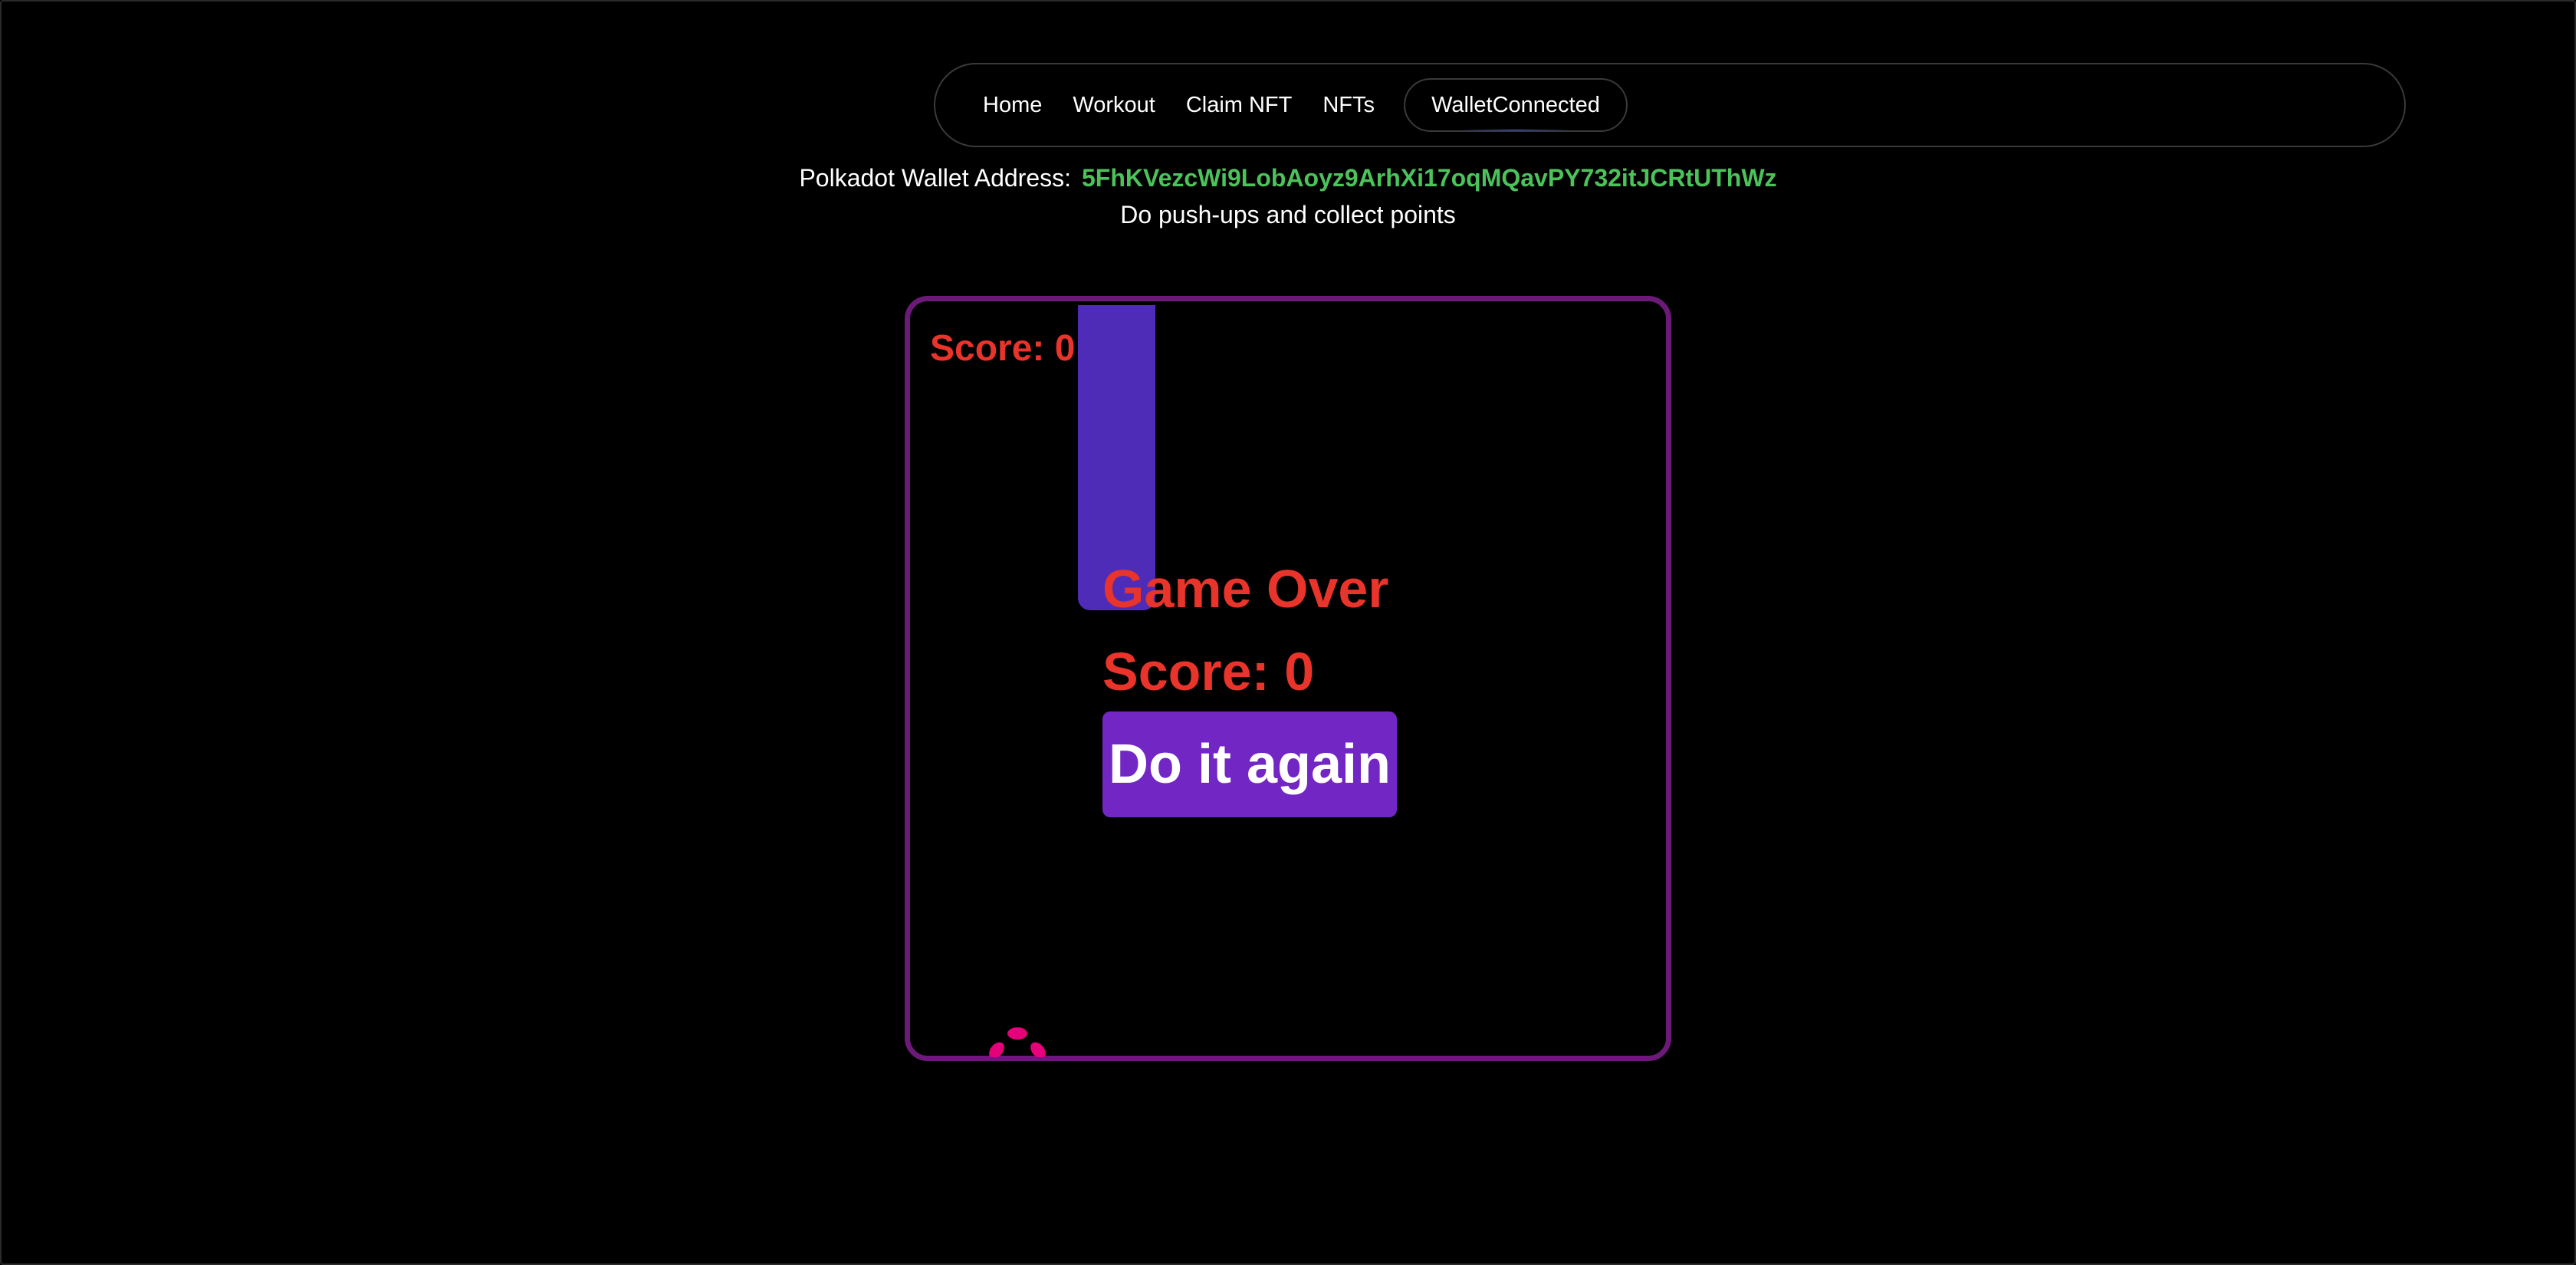 This screenshot has width=2576, height=1265. What do you see at coordinates (1018, 1042) in the screenshot?
I see `polkadot-logo-icon` at bounding box center [1018, 1042].